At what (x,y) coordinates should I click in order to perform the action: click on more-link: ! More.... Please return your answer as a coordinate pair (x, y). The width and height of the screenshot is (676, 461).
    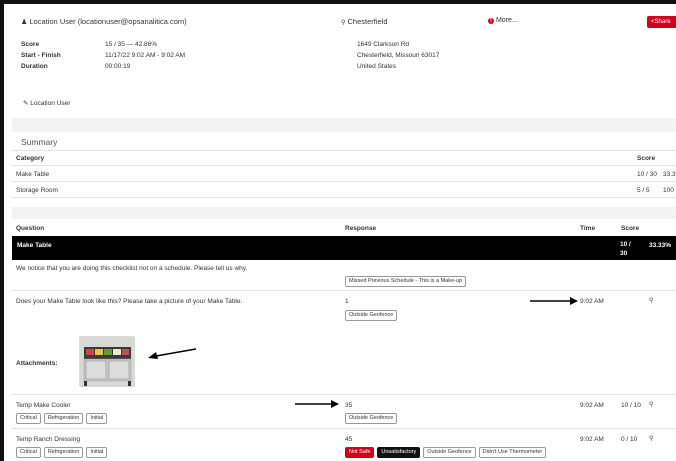
    Looking at the image, I should click on (503, 20).